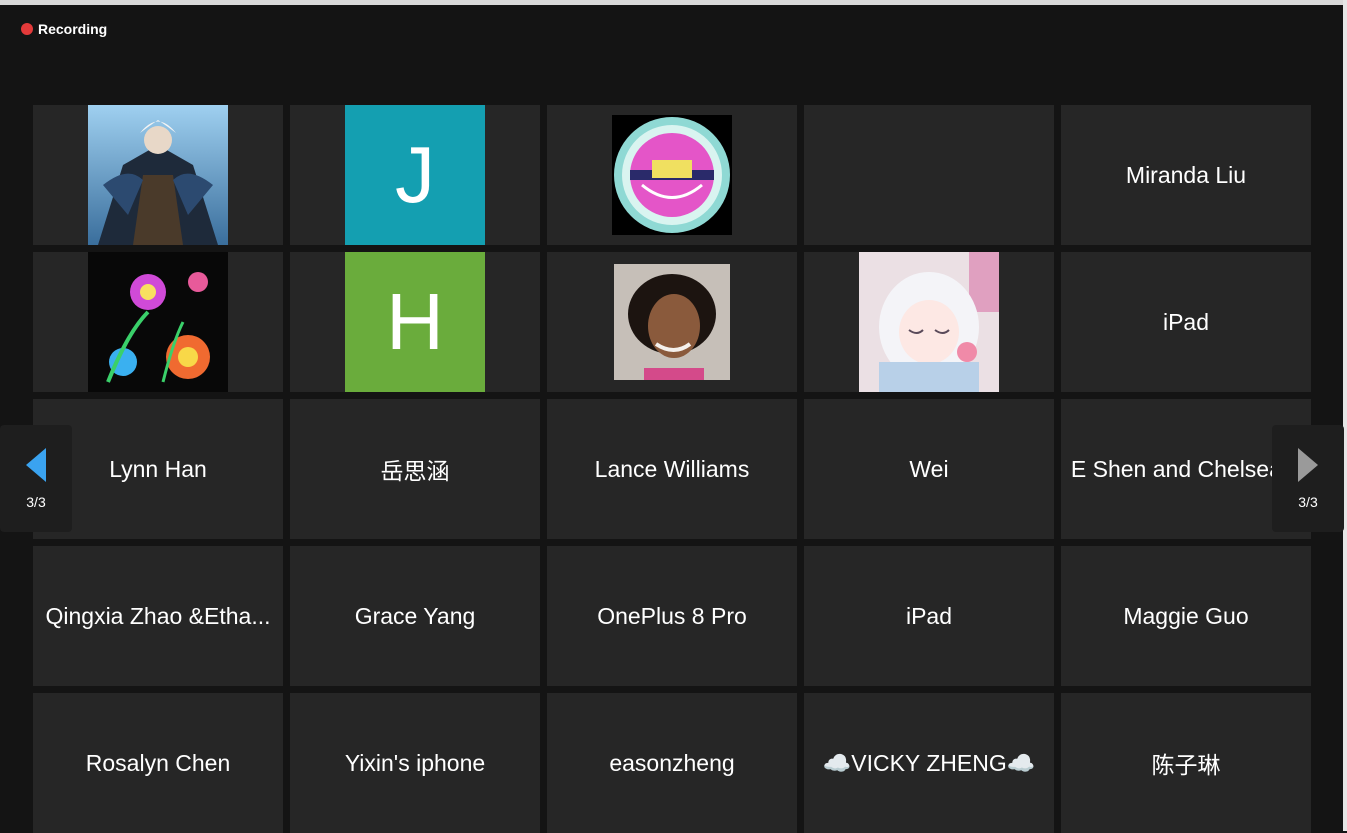  Describe the element at coordinates (27, 29) in the screenshot. I see `recording-dot-icon` at that location.